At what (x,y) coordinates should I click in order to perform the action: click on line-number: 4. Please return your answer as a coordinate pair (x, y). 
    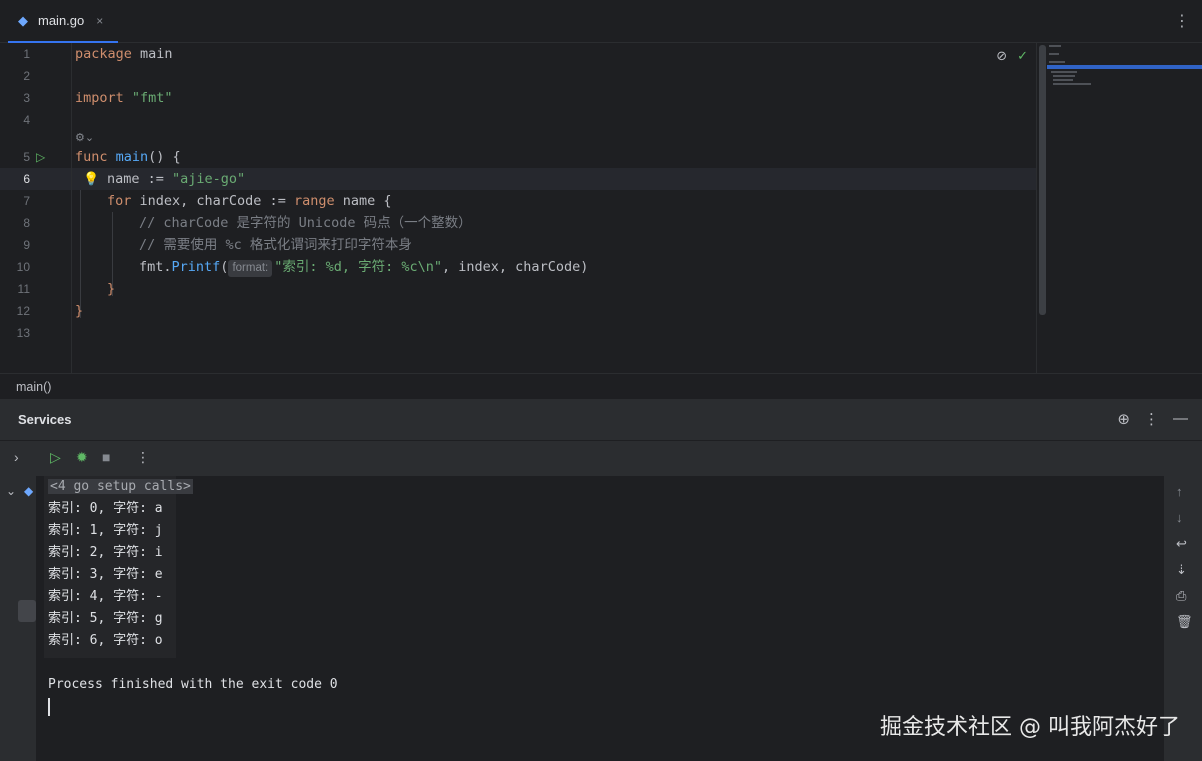
    Looking at the image, I should click on (26, 120).